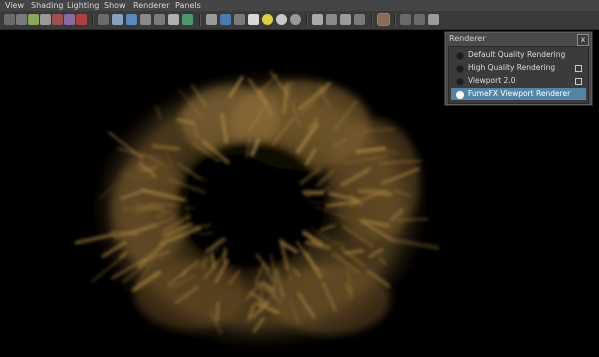  What do you see at coordinates (117, 19) in the screenshot?
I see `smooth-shade-icon` at bounding box center [117, 19].